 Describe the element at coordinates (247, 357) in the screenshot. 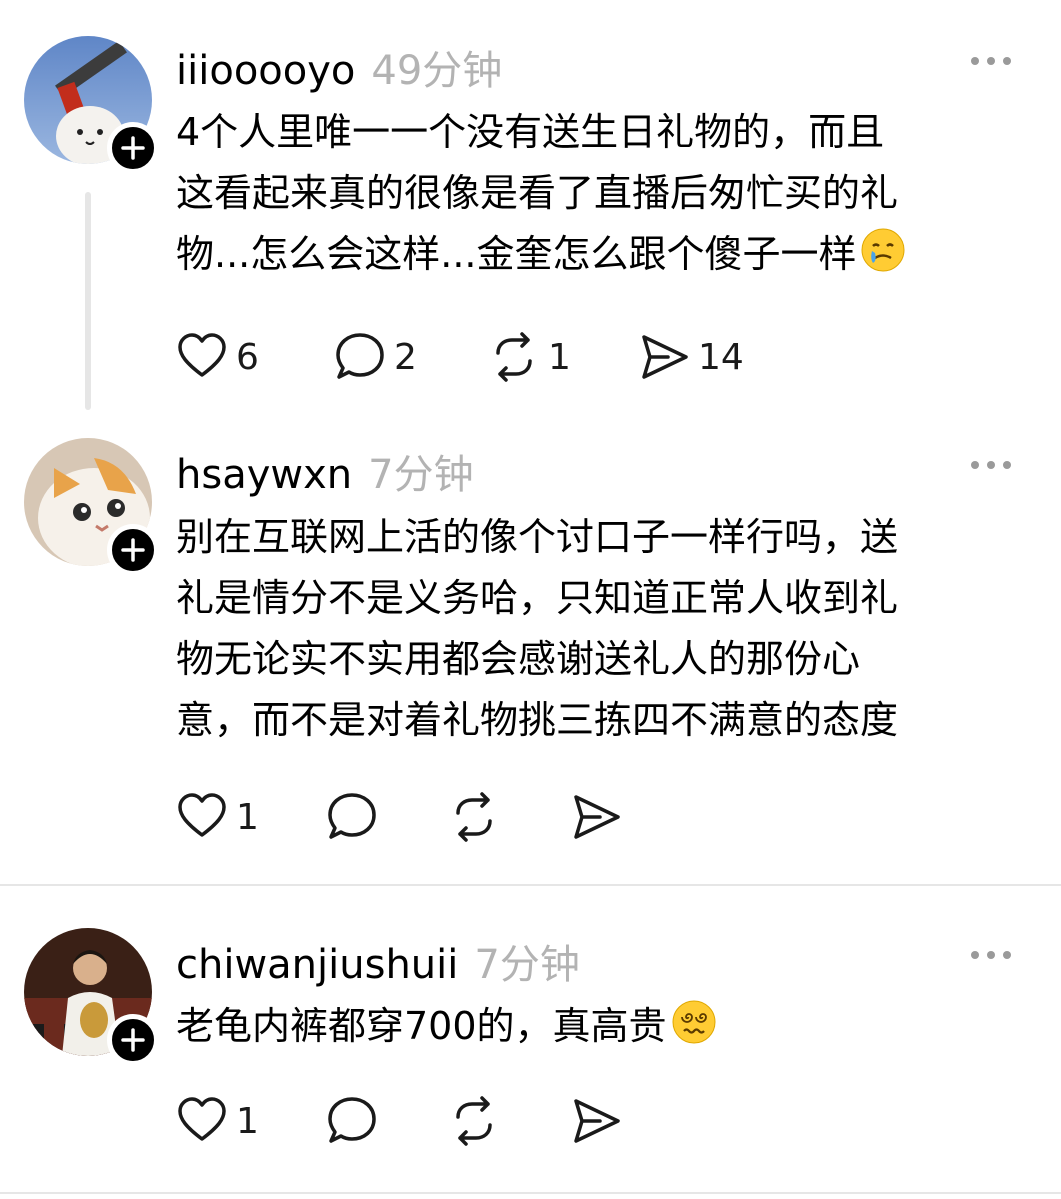

I see `like-count: 6` at that location.